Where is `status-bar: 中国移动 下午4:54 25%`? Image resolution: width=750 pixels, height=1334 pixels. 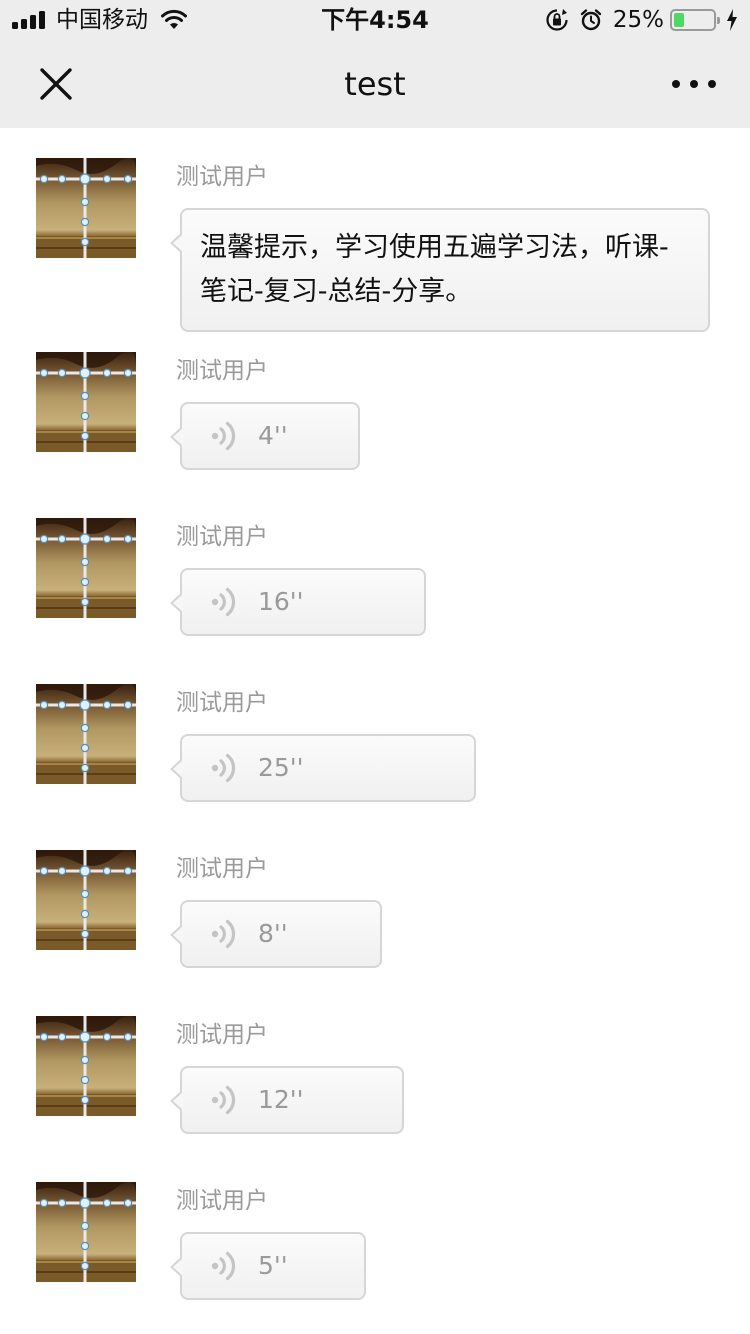 status-bar: 中国移动 下午4:54 25% is located at coordinates (375, 20).